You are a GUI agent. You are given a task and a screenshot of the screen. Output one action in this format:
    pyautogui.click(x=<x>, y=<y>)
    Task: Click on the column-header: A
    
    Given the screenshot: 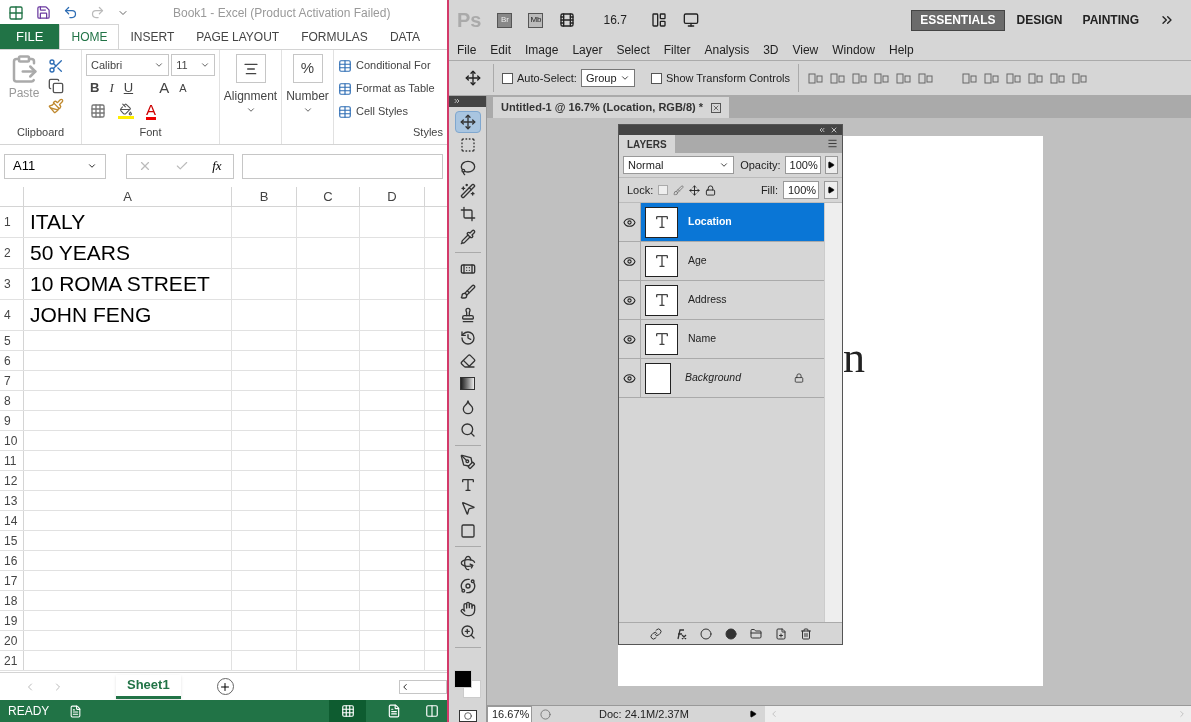 What is the action you would take?
    pyautogui.click(x=128, y=196)
    